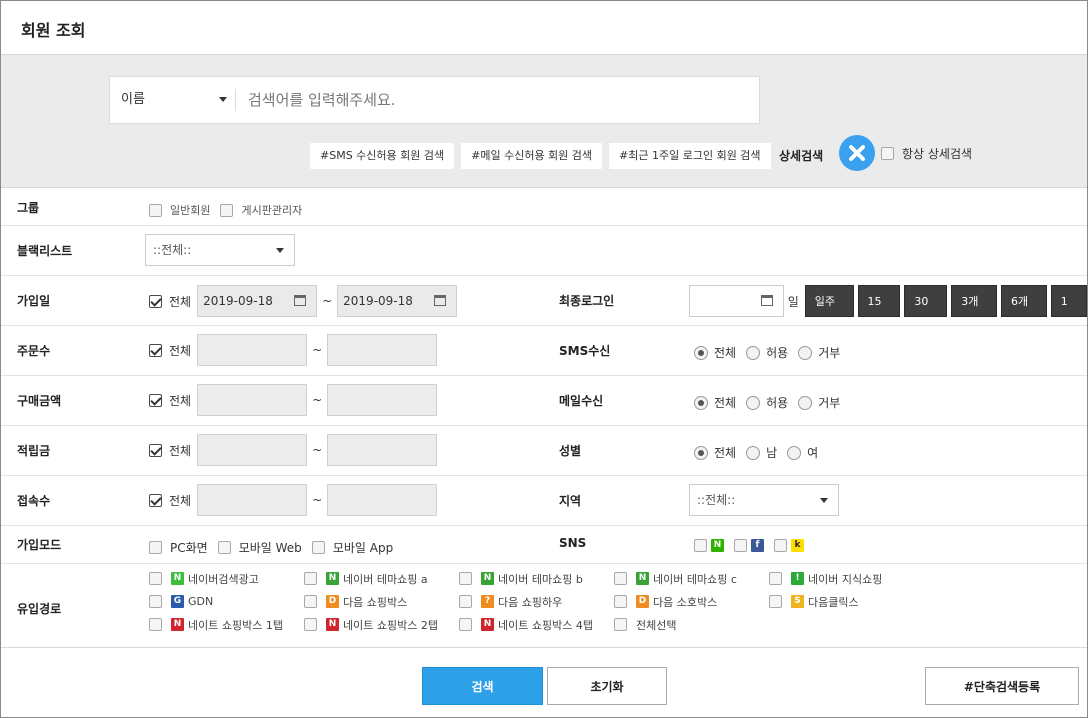  Describe the element at coordinates (397, 301) in the screenshot. I see `join-date-to: 2019-09-18` at that location.